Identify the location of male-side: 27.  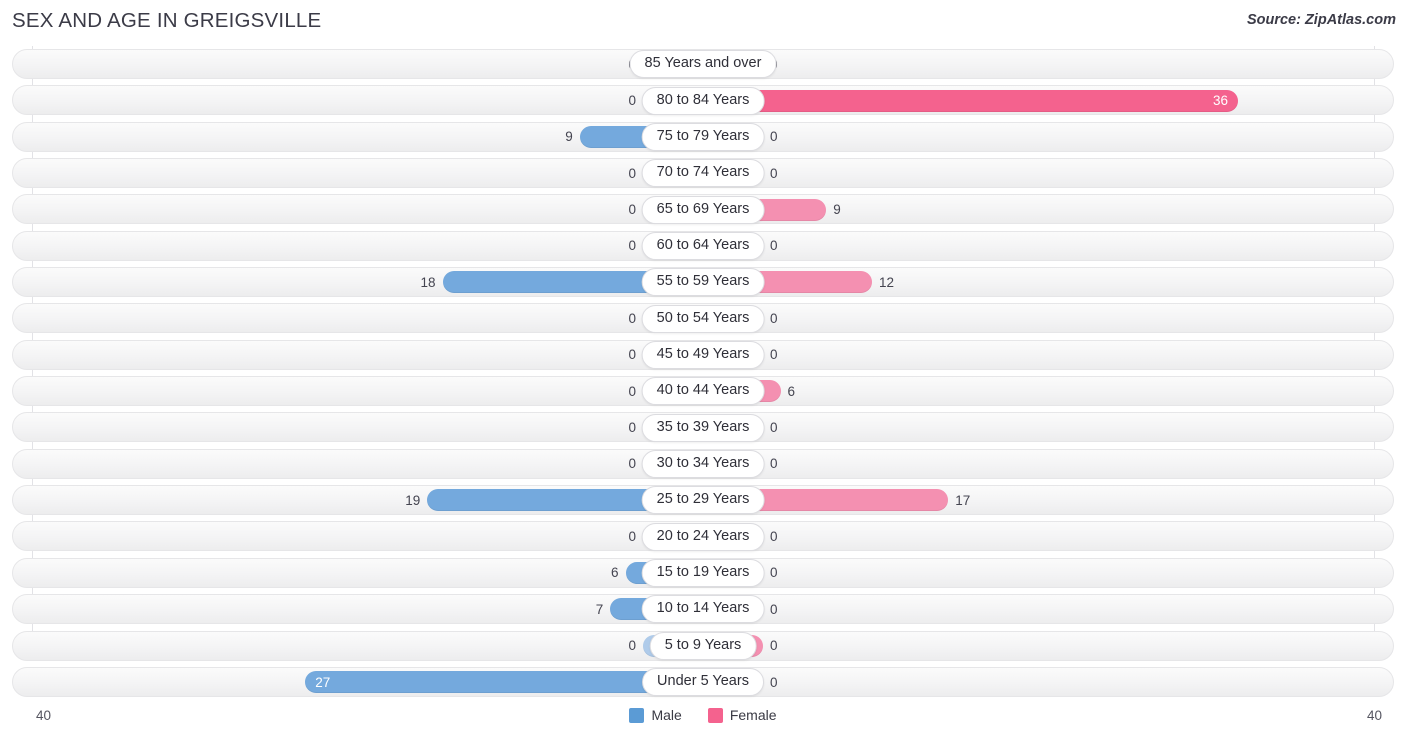
(358, 682).